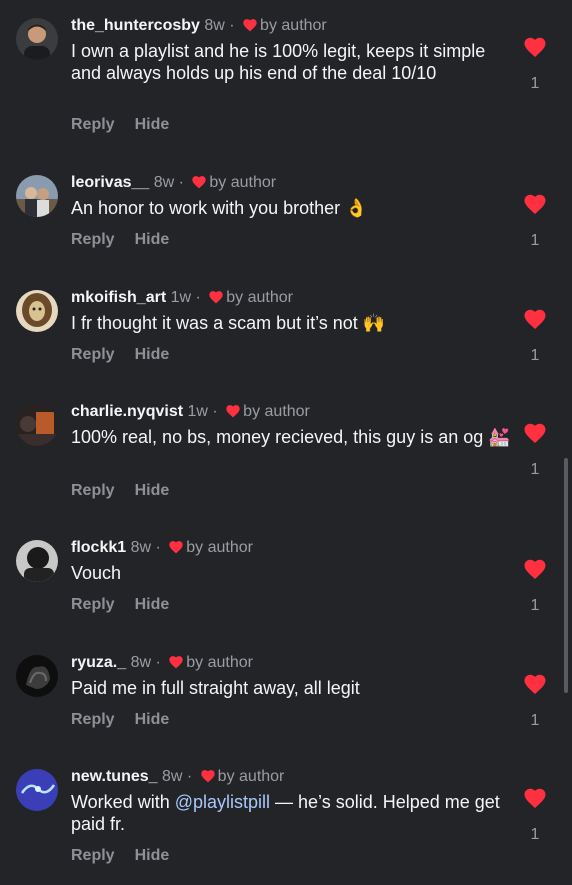  I want to click on username: ryuza._, so click(98, 662).